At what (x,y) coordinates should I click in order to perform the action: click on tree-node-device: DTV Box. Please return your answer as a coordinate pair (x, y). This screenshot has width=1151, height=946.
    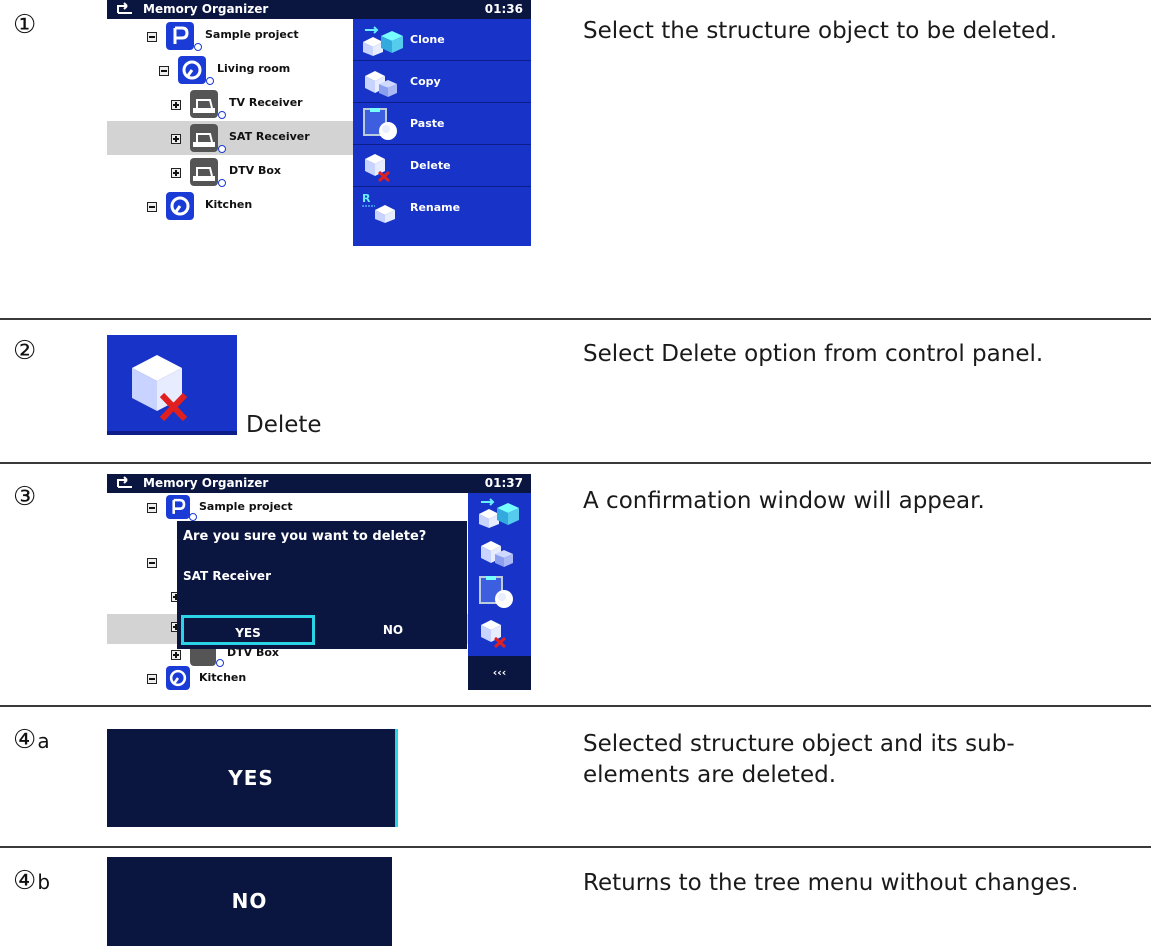
    Looking at the image, I should click on (230, 172).